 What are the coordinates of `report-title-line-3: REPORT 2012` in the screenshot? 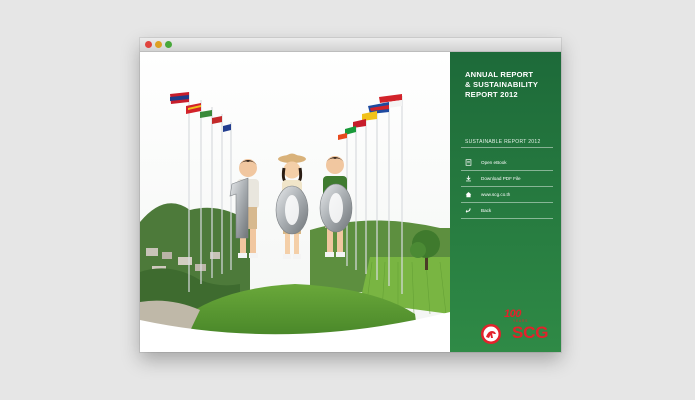 It's located at (491, 94).